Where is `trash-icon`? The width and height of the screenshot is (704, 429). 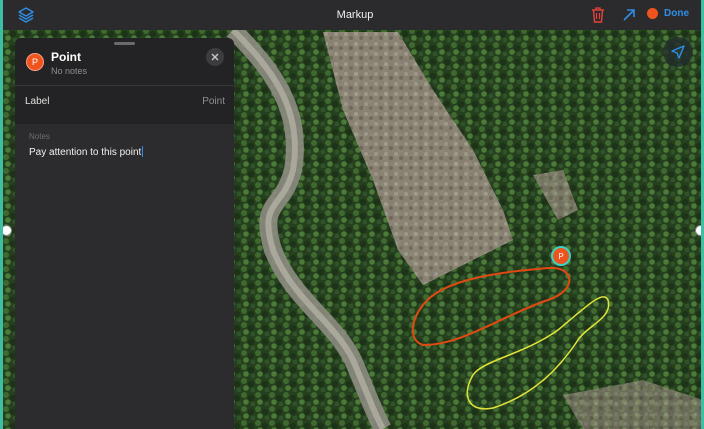
trash-icon is located at coordinates (598, 15).